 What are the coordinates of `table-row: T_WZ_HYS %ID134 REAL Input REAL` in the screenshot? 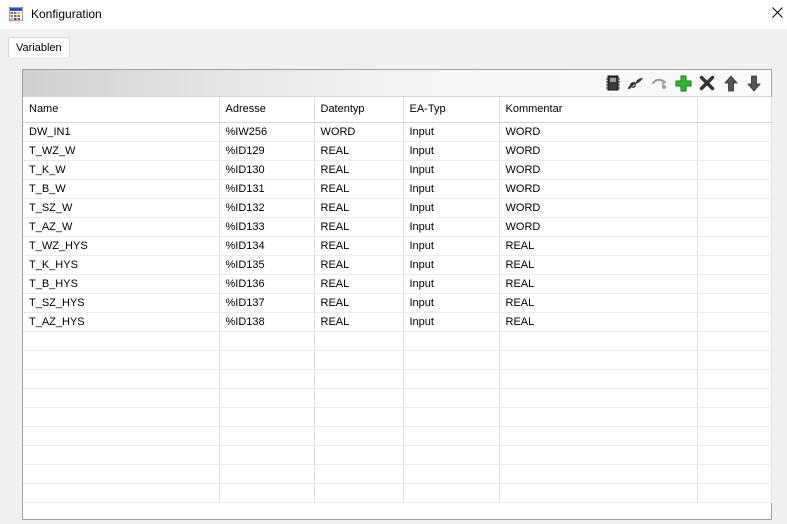 It's located at (397, 246).